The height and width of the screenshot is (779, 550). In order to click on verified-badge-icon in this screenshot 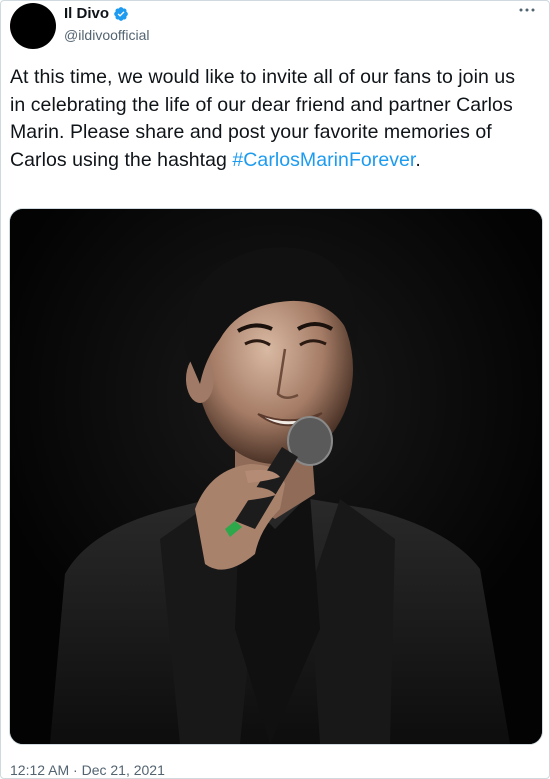, I will do `click(121, 14)`.